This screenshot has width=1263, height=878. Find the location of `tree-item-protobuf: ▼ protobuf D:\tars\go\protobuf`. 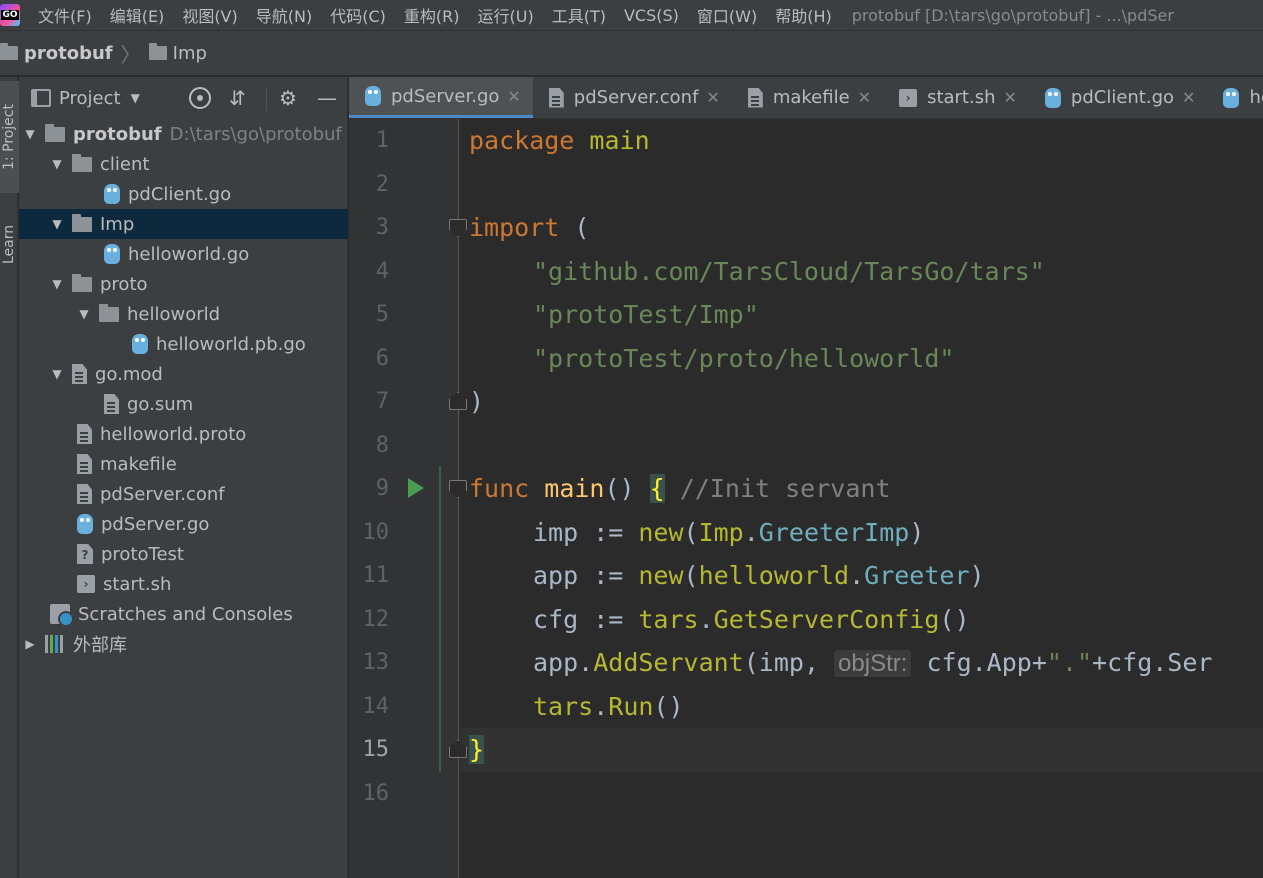

tree-item-protobuf: ▼ protobuf D:\tars\go\protobuf is located at coordinates (183, 134).